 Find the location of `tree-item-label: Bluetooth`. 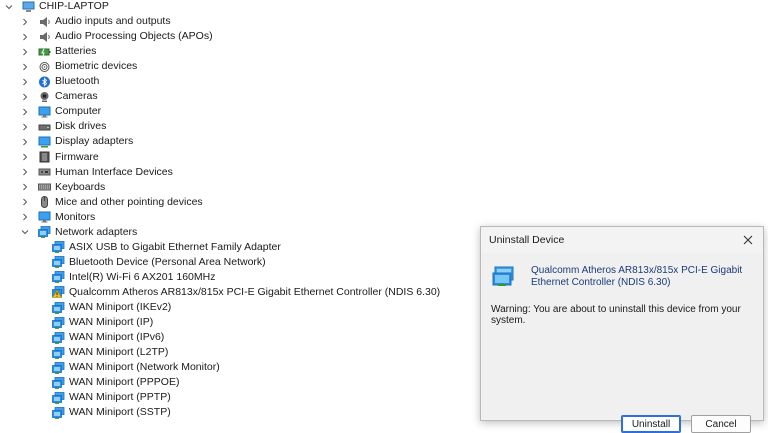

tree-item-label: Bluetooth is located at coordinates (77, 81).